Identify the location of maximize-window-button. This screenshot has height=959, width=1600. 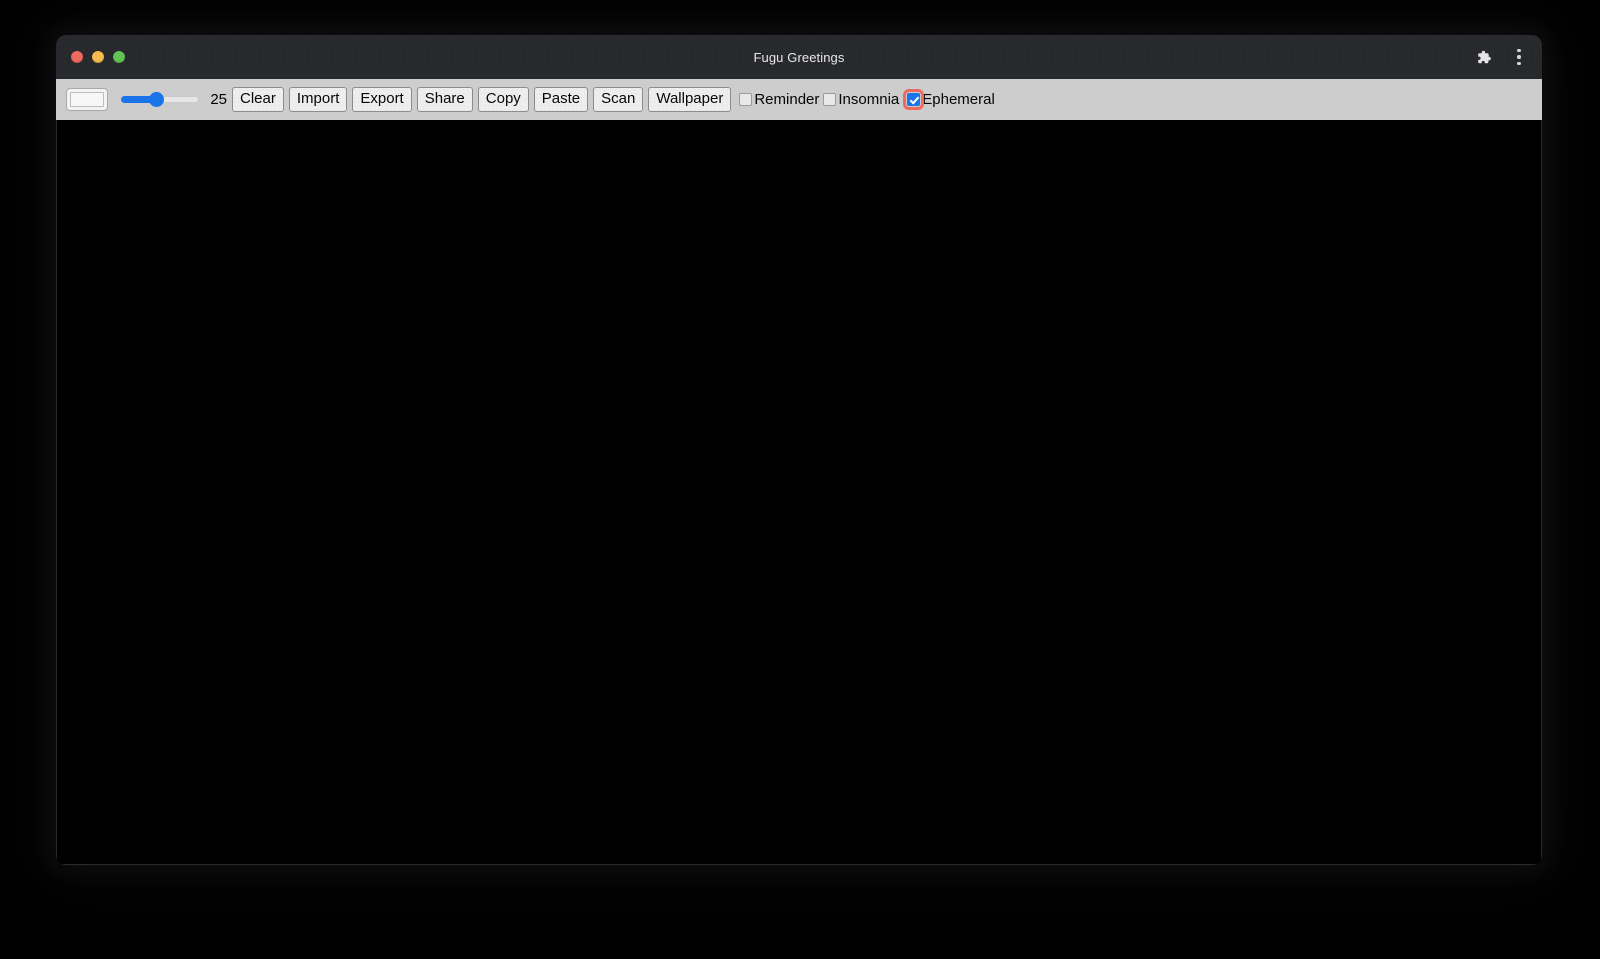
(119, 57).